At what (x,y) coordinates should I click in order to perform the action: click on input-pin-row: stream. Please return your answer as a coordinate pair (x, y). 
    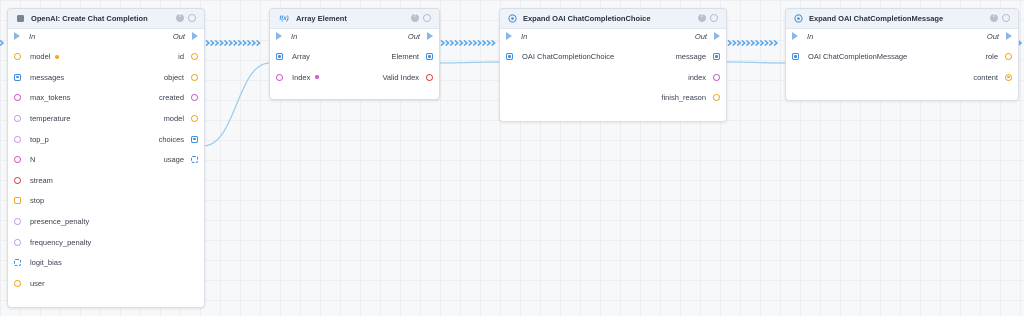
    Looking at the image, I should click on (33, 180).